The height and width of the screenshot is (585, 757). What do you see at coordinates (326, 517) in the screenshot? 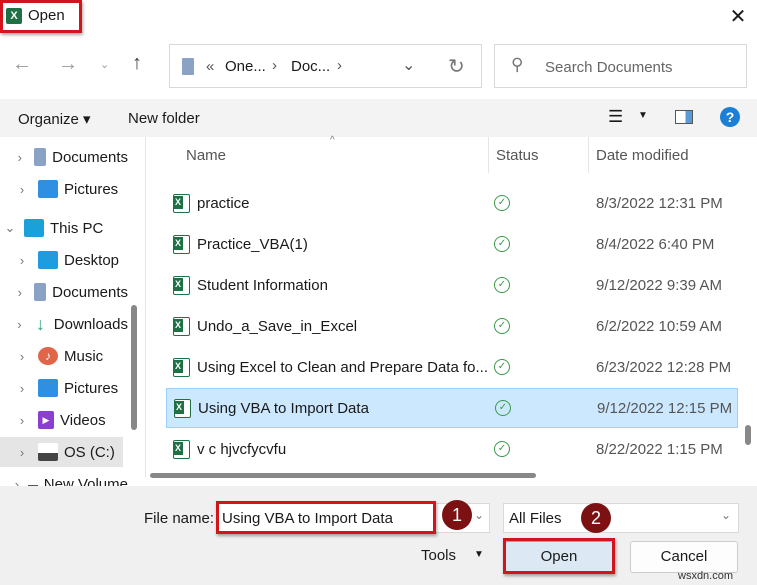
I see `highlight-file-name` at bounding box center [326, 517].